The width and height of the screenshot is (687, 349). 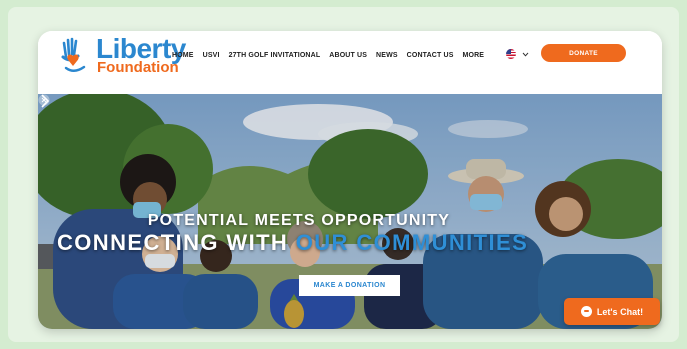 What do you see at coordinates (44, 100) in the screenshot?
I see `expand-icon` at bounding box center [44, 100].